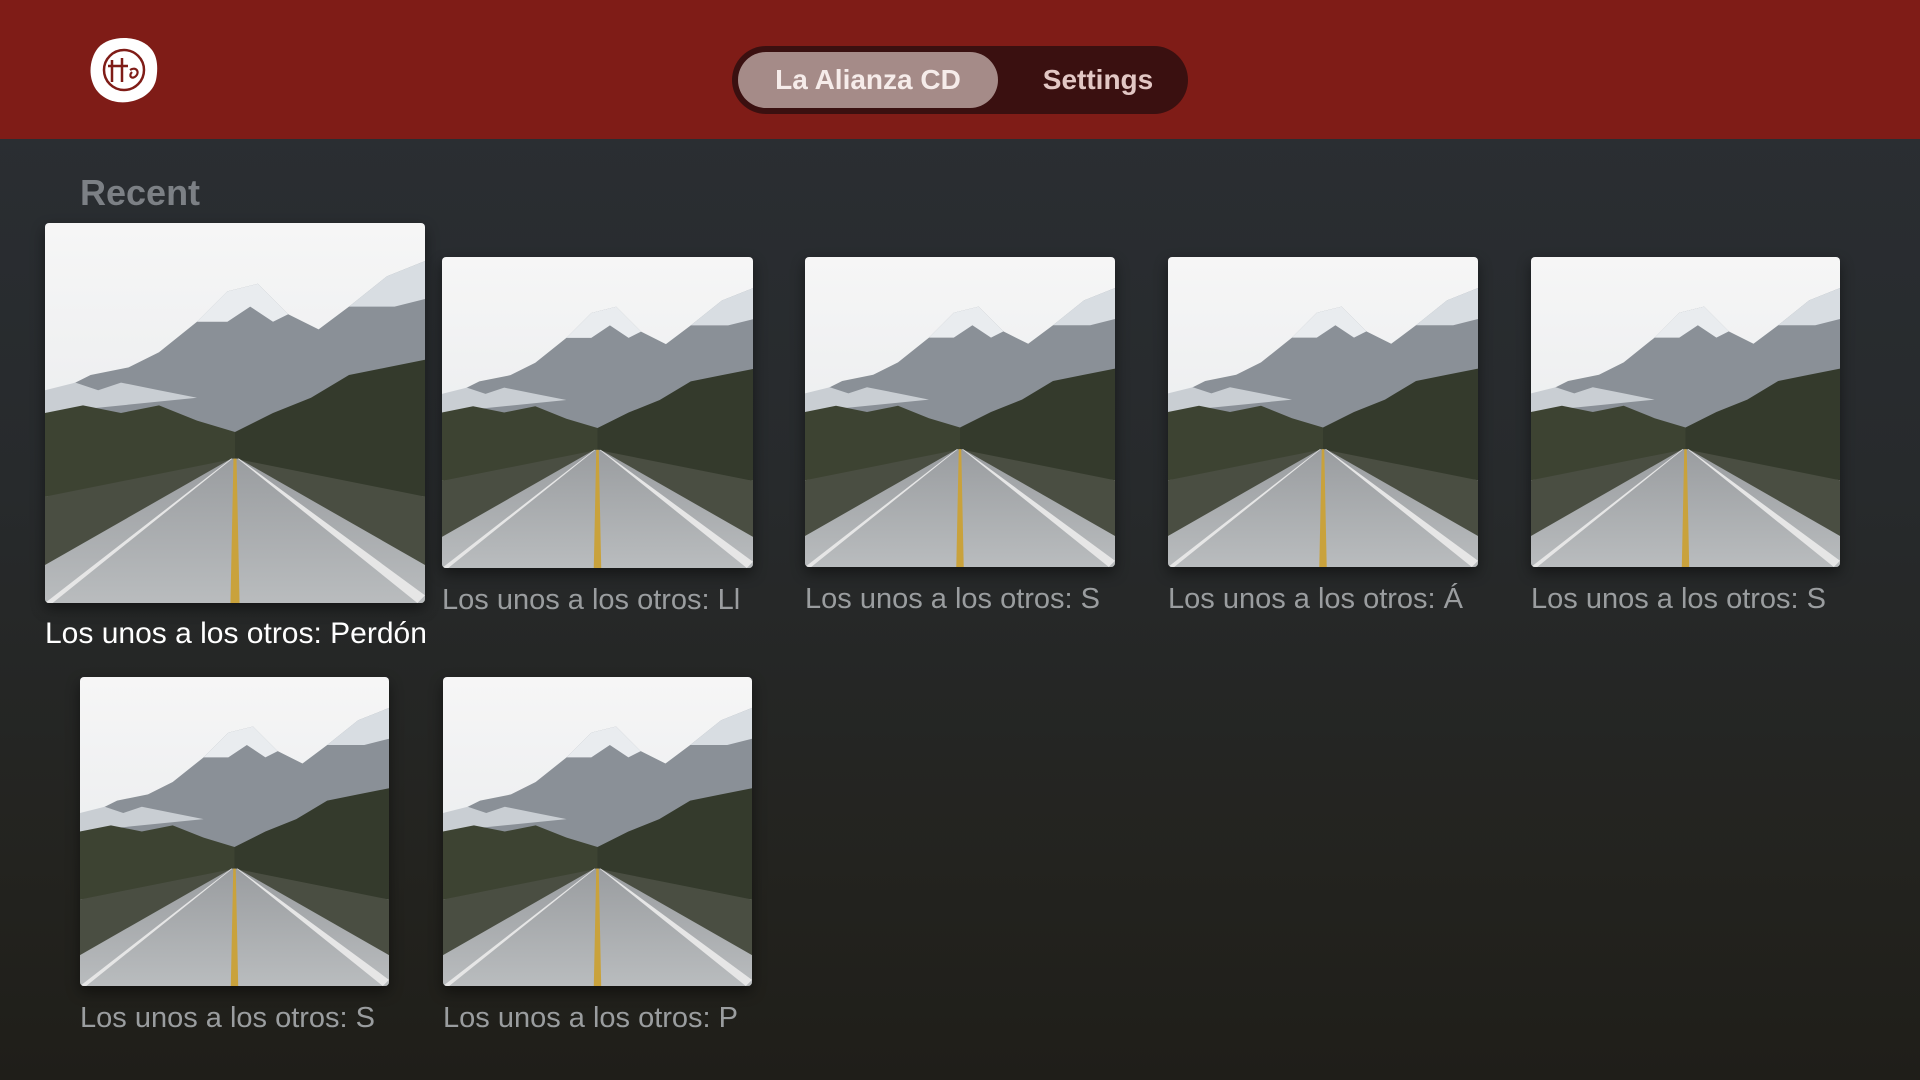 This screenshot has height=1080, width=1920. I want to click on recent-item-card: Los unos a los otros: Perdón, so click(235, 438).